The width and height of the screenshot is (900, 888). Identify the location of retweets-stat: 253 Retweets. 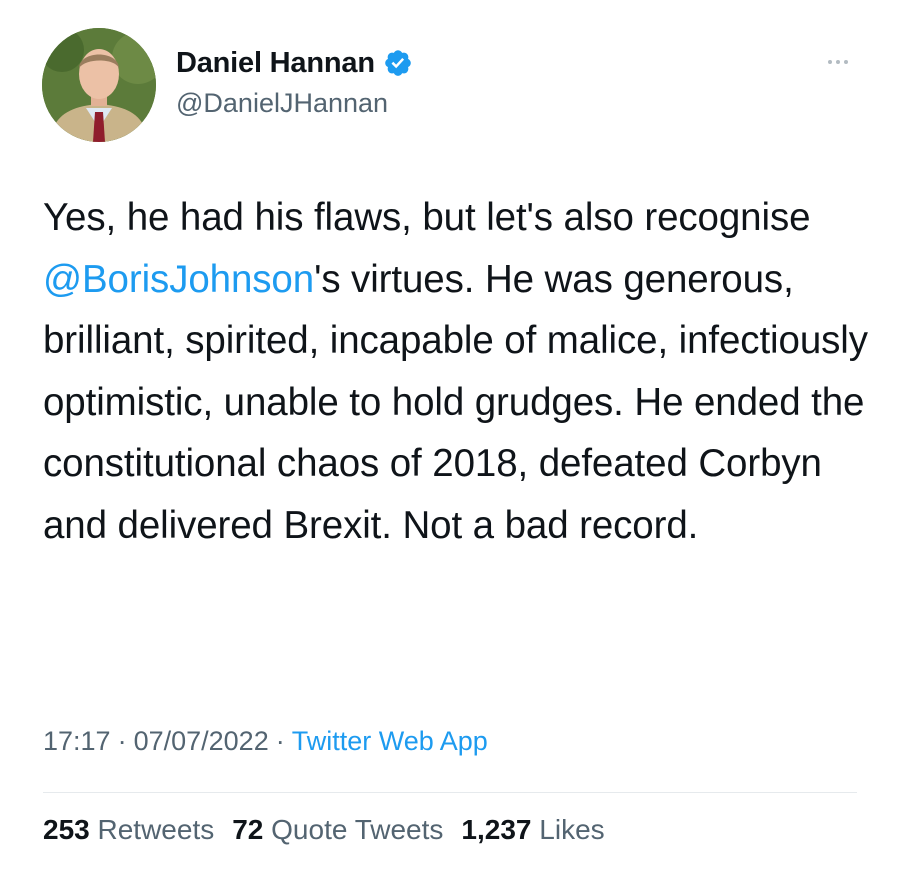
(128, 830).